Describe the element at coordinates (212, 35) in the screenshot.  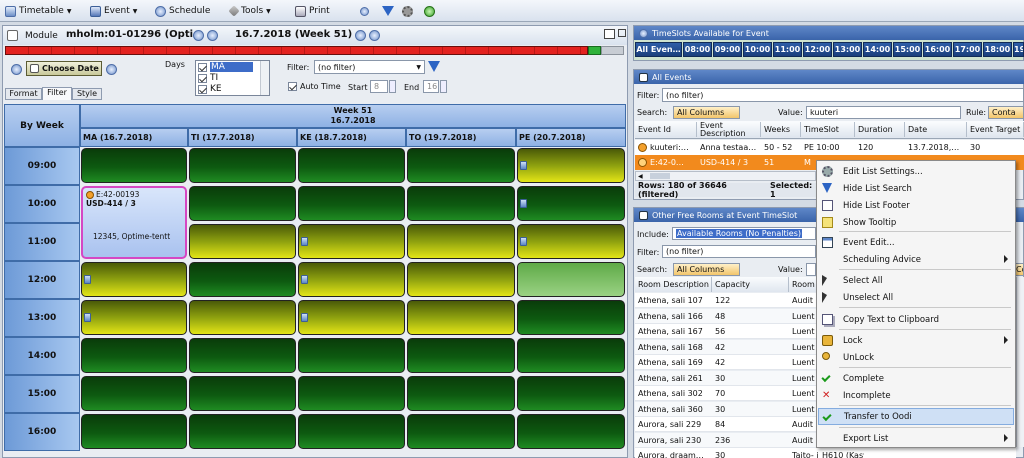
I see `next-module-icon` at that location.